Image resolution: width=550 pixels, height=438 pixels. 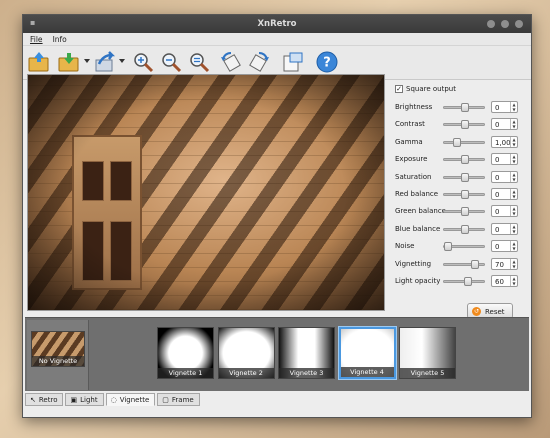 I want to click on zoom-in-button, so click(x=143, y=62).